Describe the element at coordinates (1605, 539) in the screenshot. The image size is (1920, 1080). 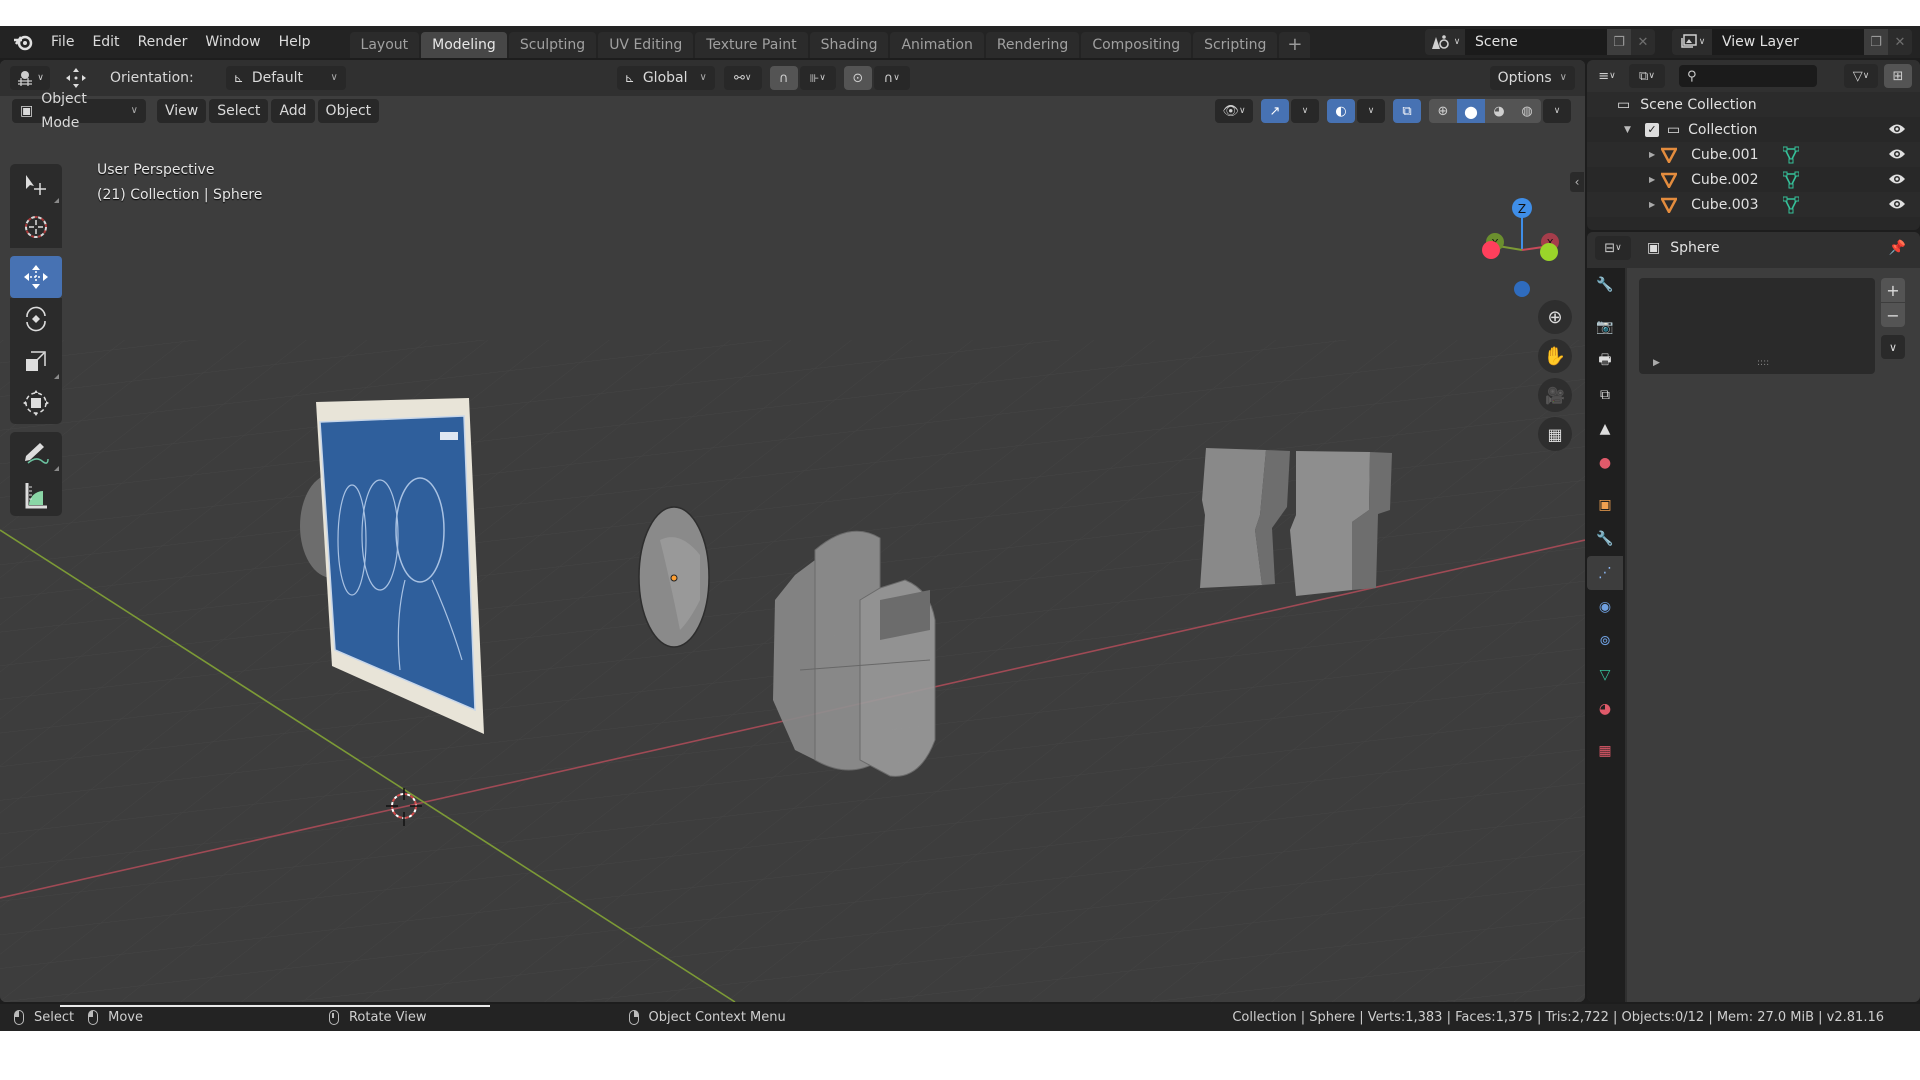
I see `tab-modifiers: 🔧` at that location.